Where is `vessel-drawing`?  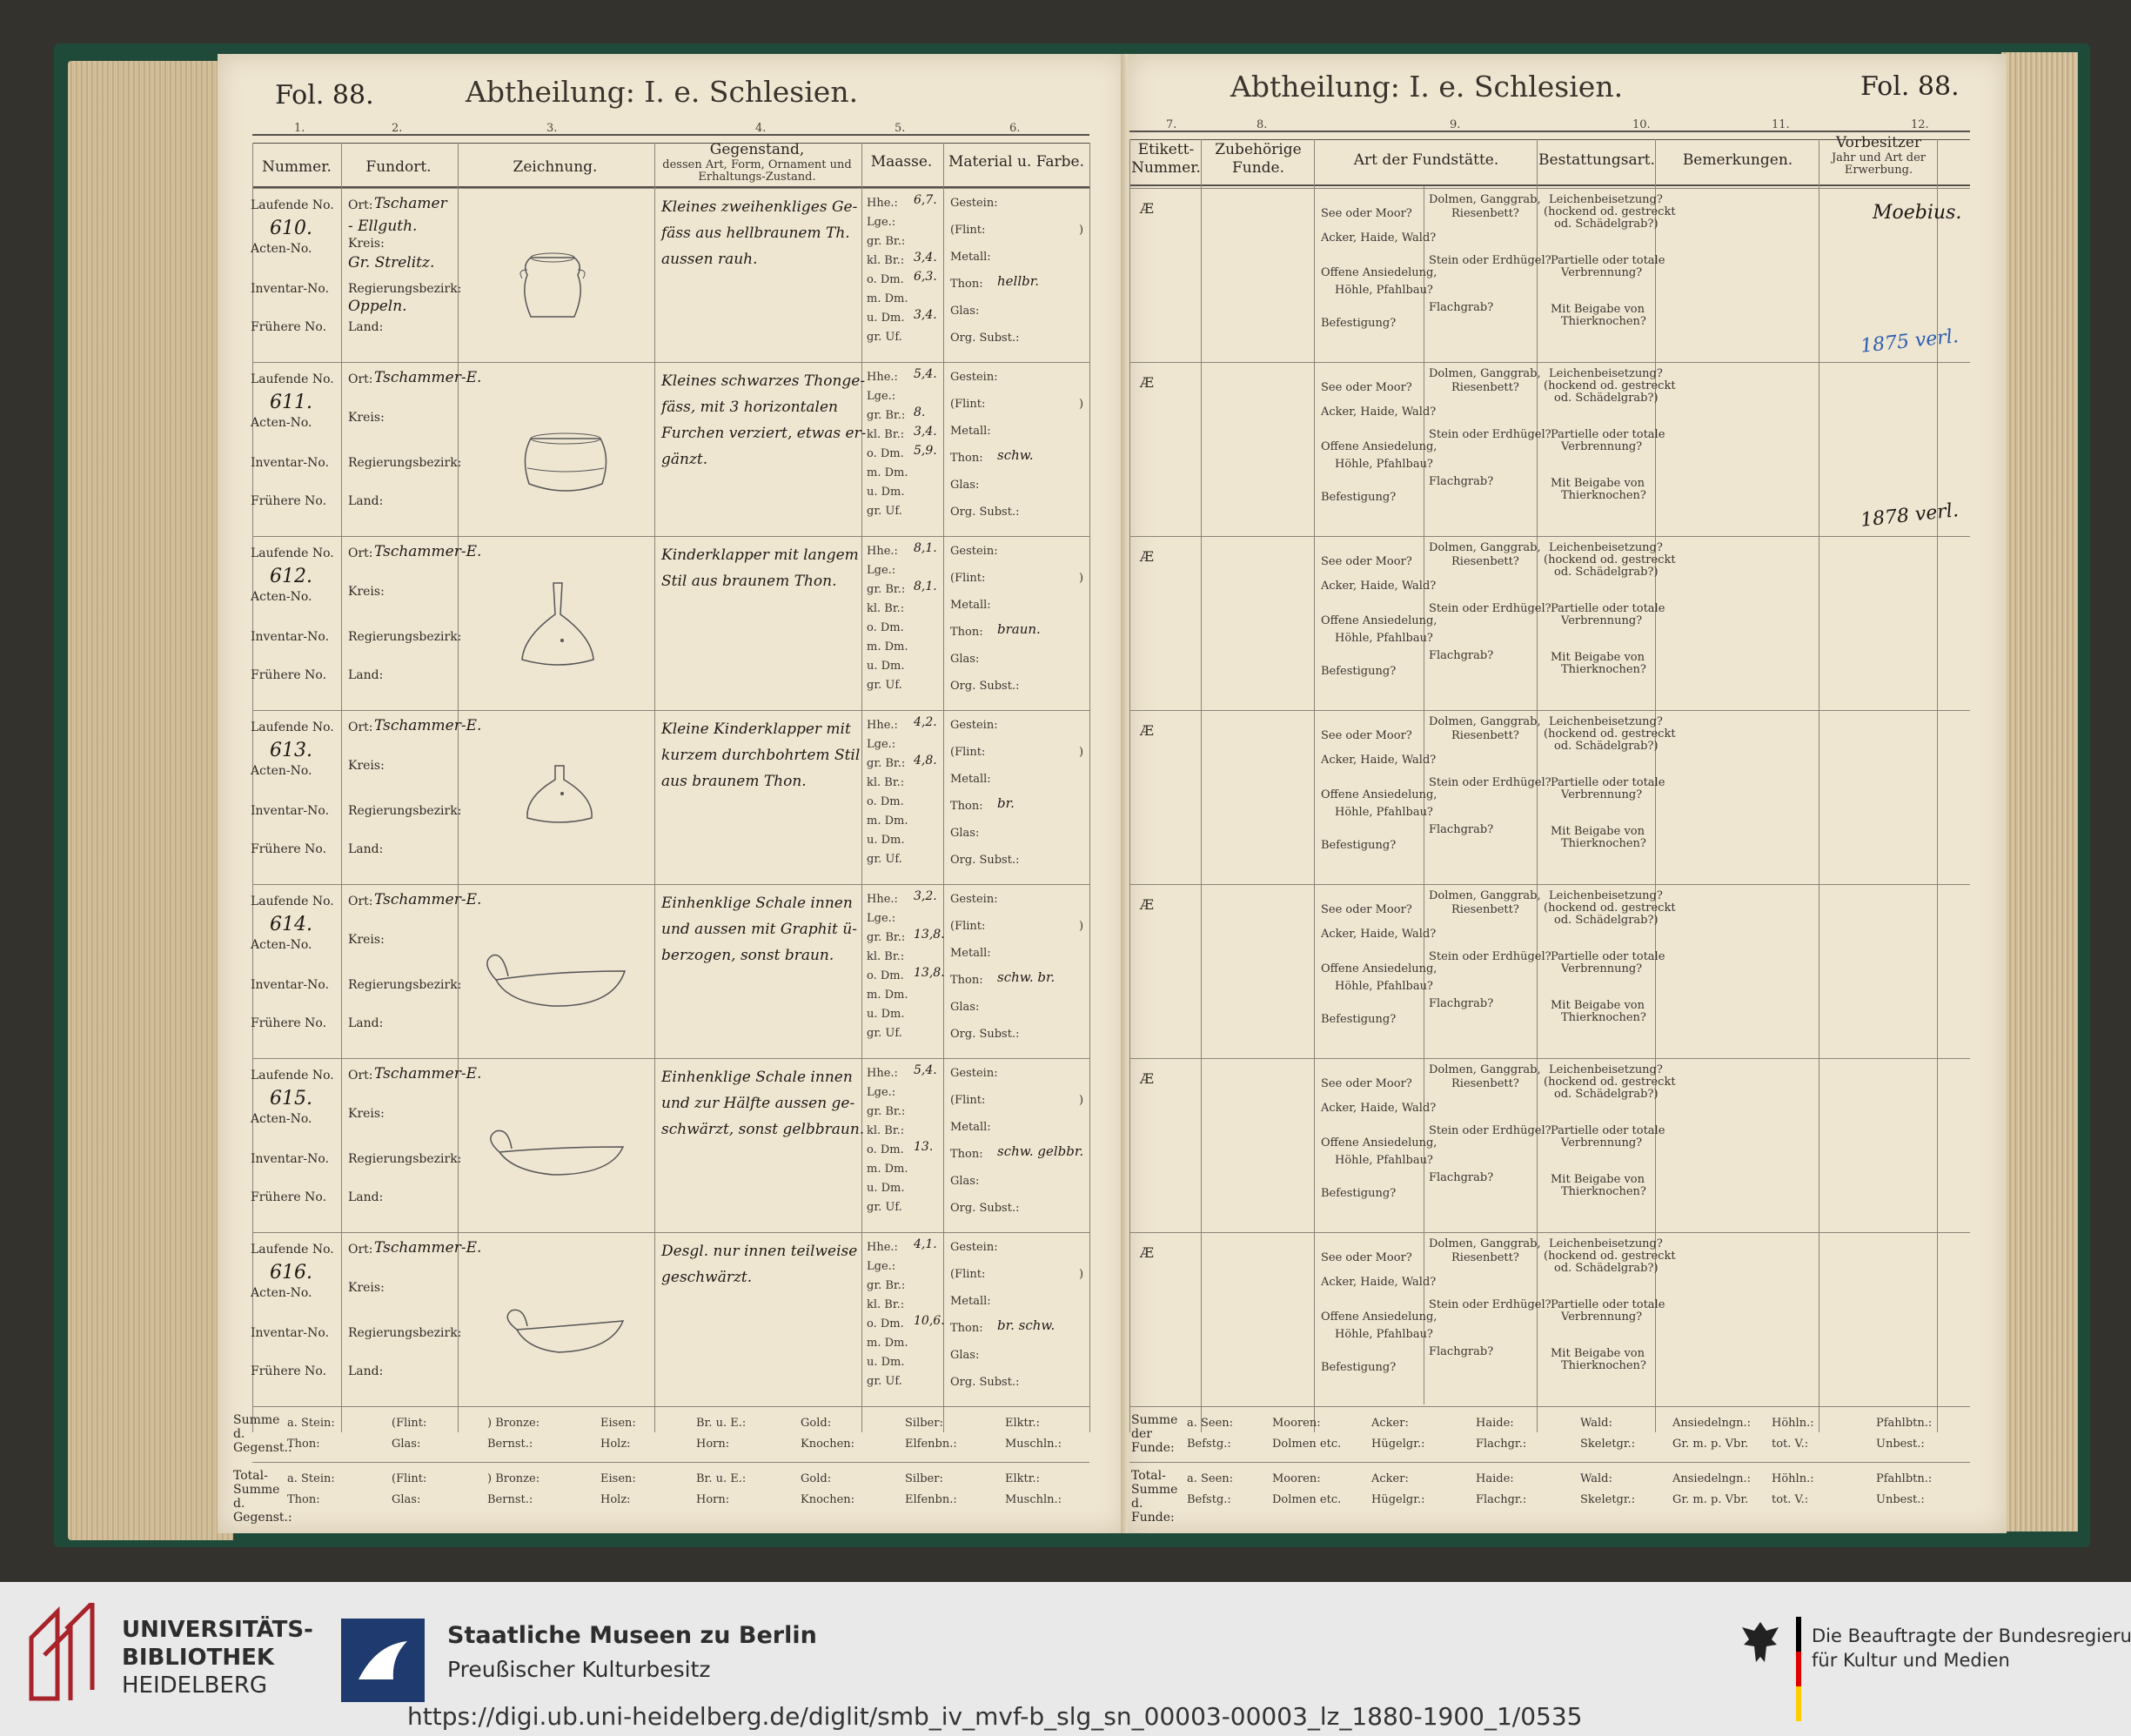
vessel-drawing is located at coordinates (565, 464).